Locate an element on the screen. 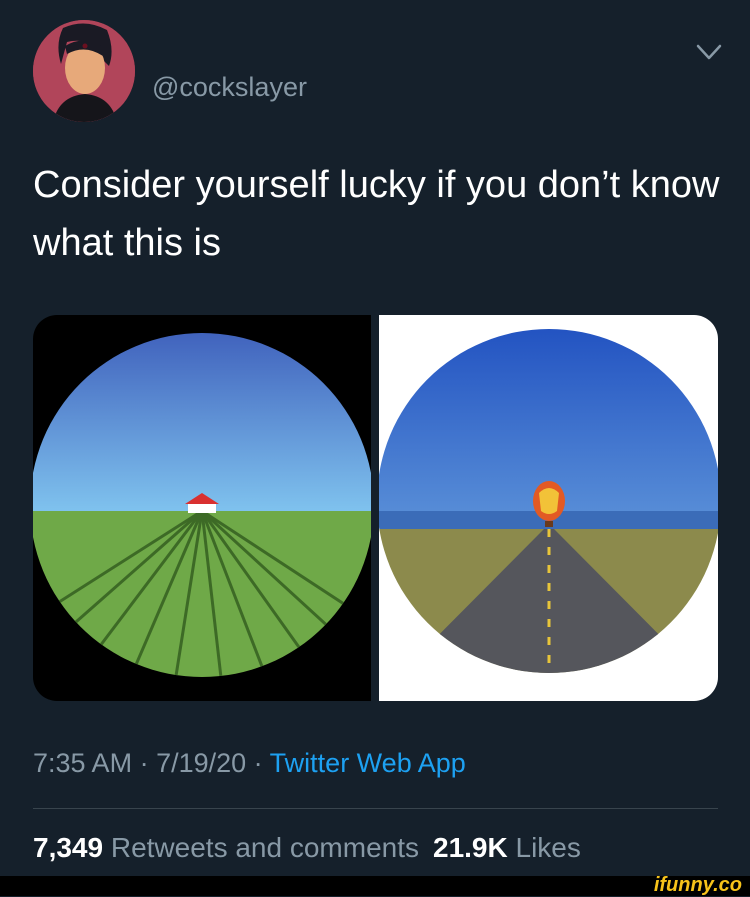 Image resolution: width=750 pixels, height=897 pixels. retweets-stat: 7,349 Retweets and comments is located at coordinates (226, 847).